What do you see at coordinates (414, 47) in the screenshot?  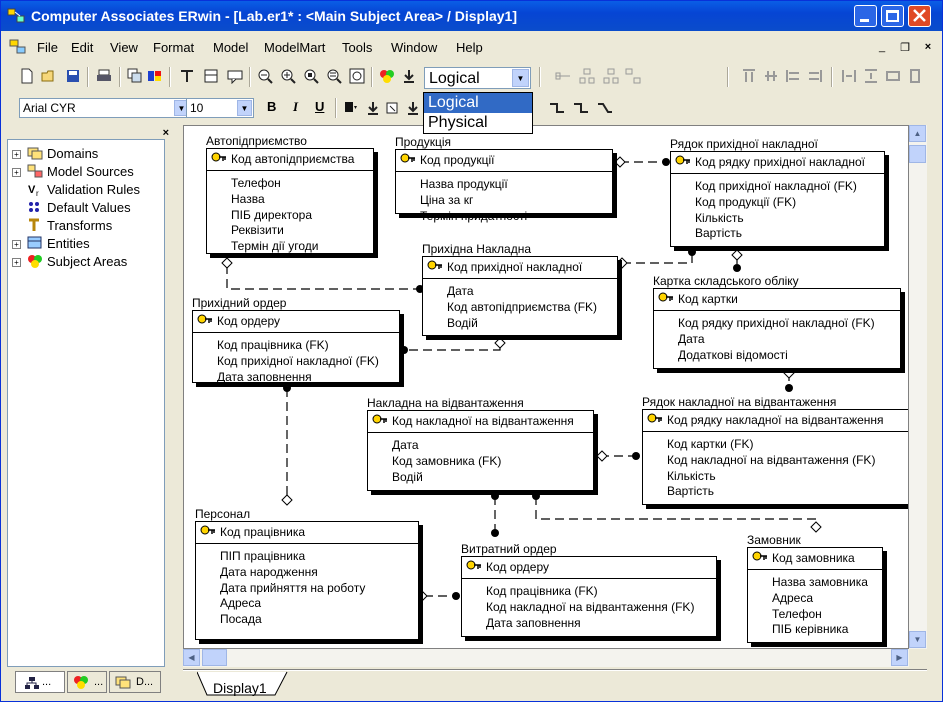 I see `menu-window: Window` at bounding box center [414, 47].